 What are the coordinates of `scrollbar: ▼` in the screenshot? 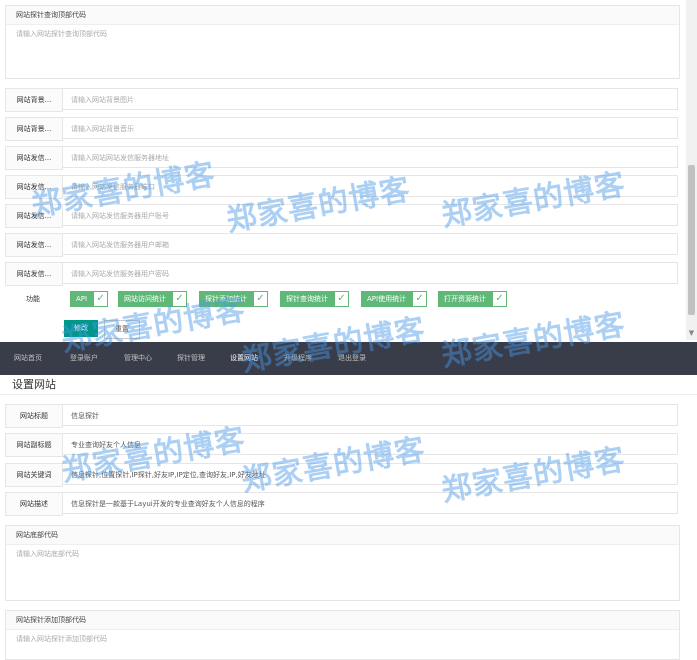 It's located at (691, 170).